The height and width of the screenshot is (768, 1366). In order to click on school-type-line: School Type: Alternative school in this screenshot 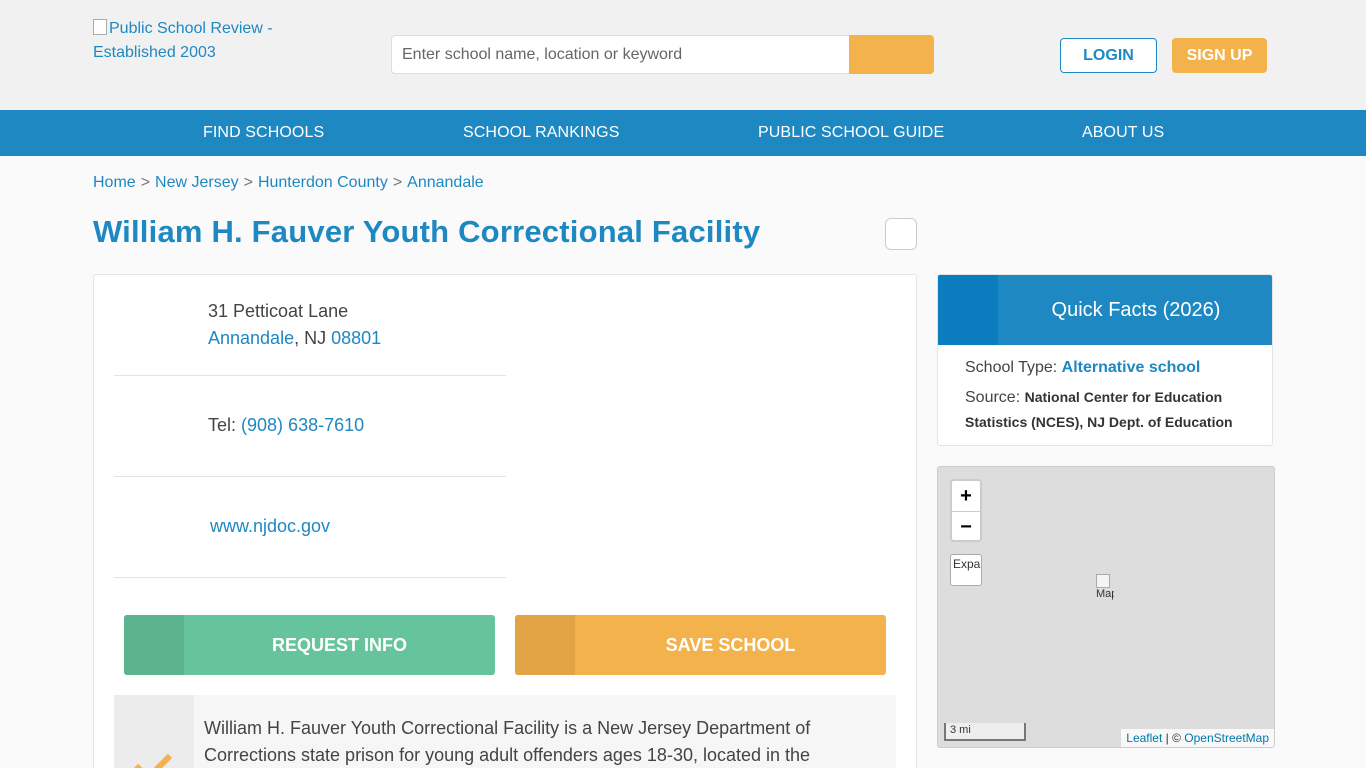, I will do `click(1082, 368)`.